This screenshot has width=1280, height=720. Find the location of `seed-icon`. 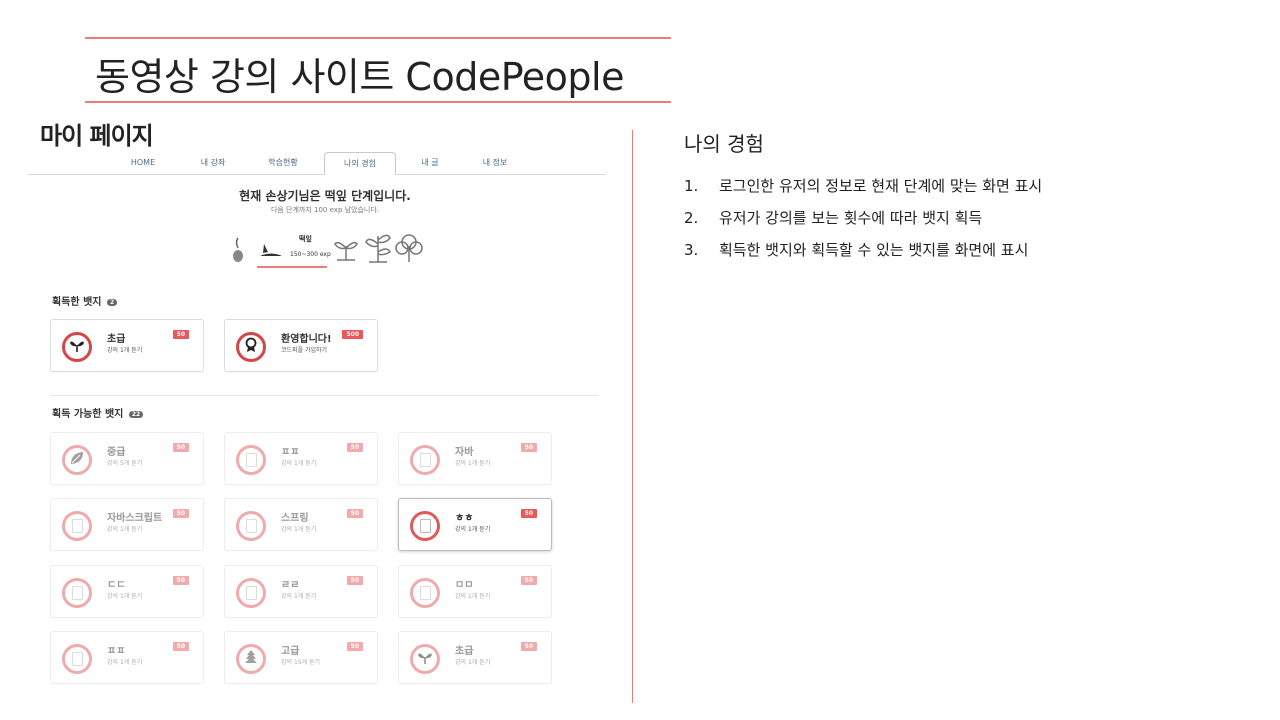

seed-icon is located at coordinates (238, 252).